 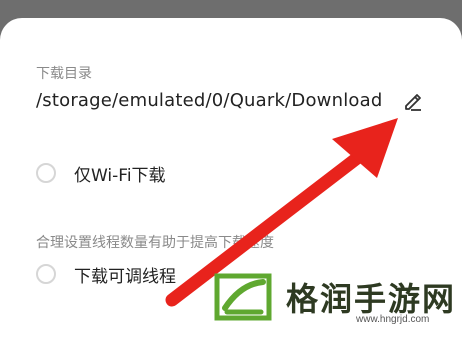 I want to click on adjustable-threads-radio, so click(x=46, y=274).